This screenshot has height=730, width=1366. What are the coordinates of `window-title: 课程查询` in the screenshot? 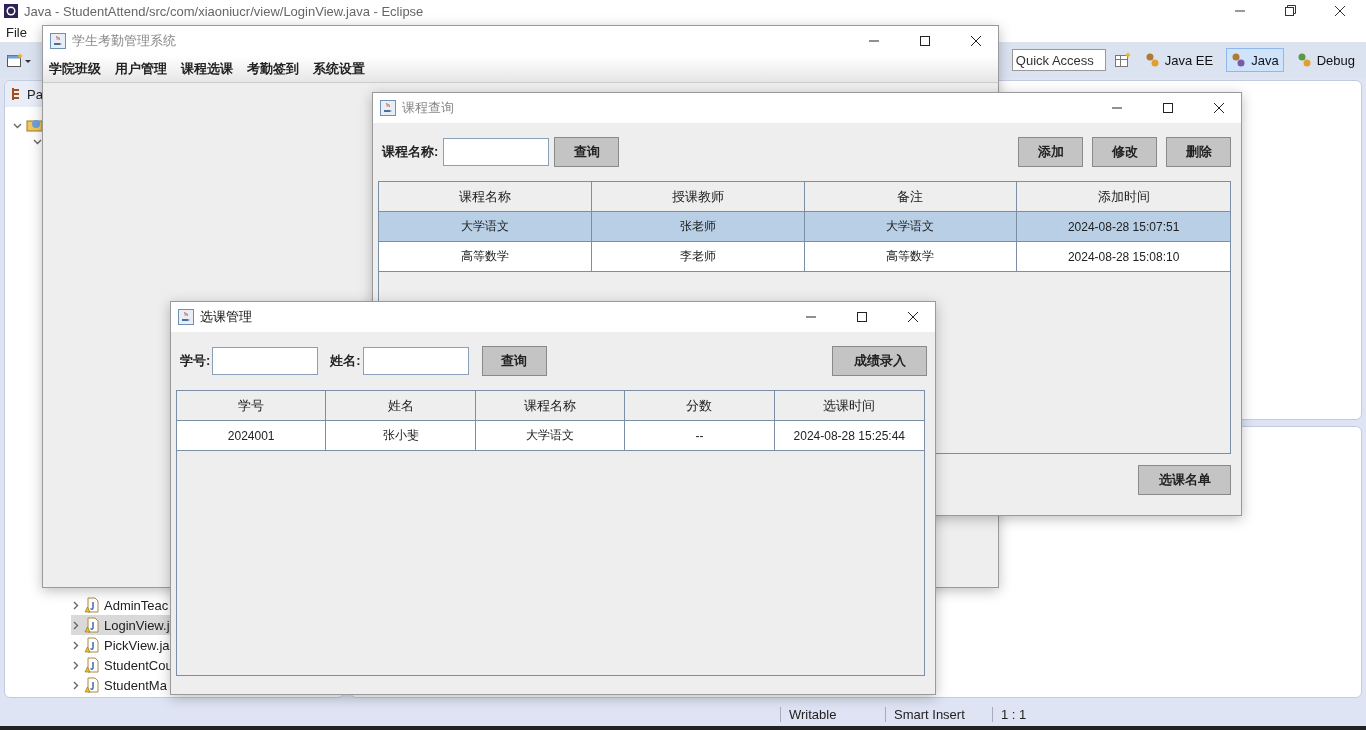 It's located at (428, 108).